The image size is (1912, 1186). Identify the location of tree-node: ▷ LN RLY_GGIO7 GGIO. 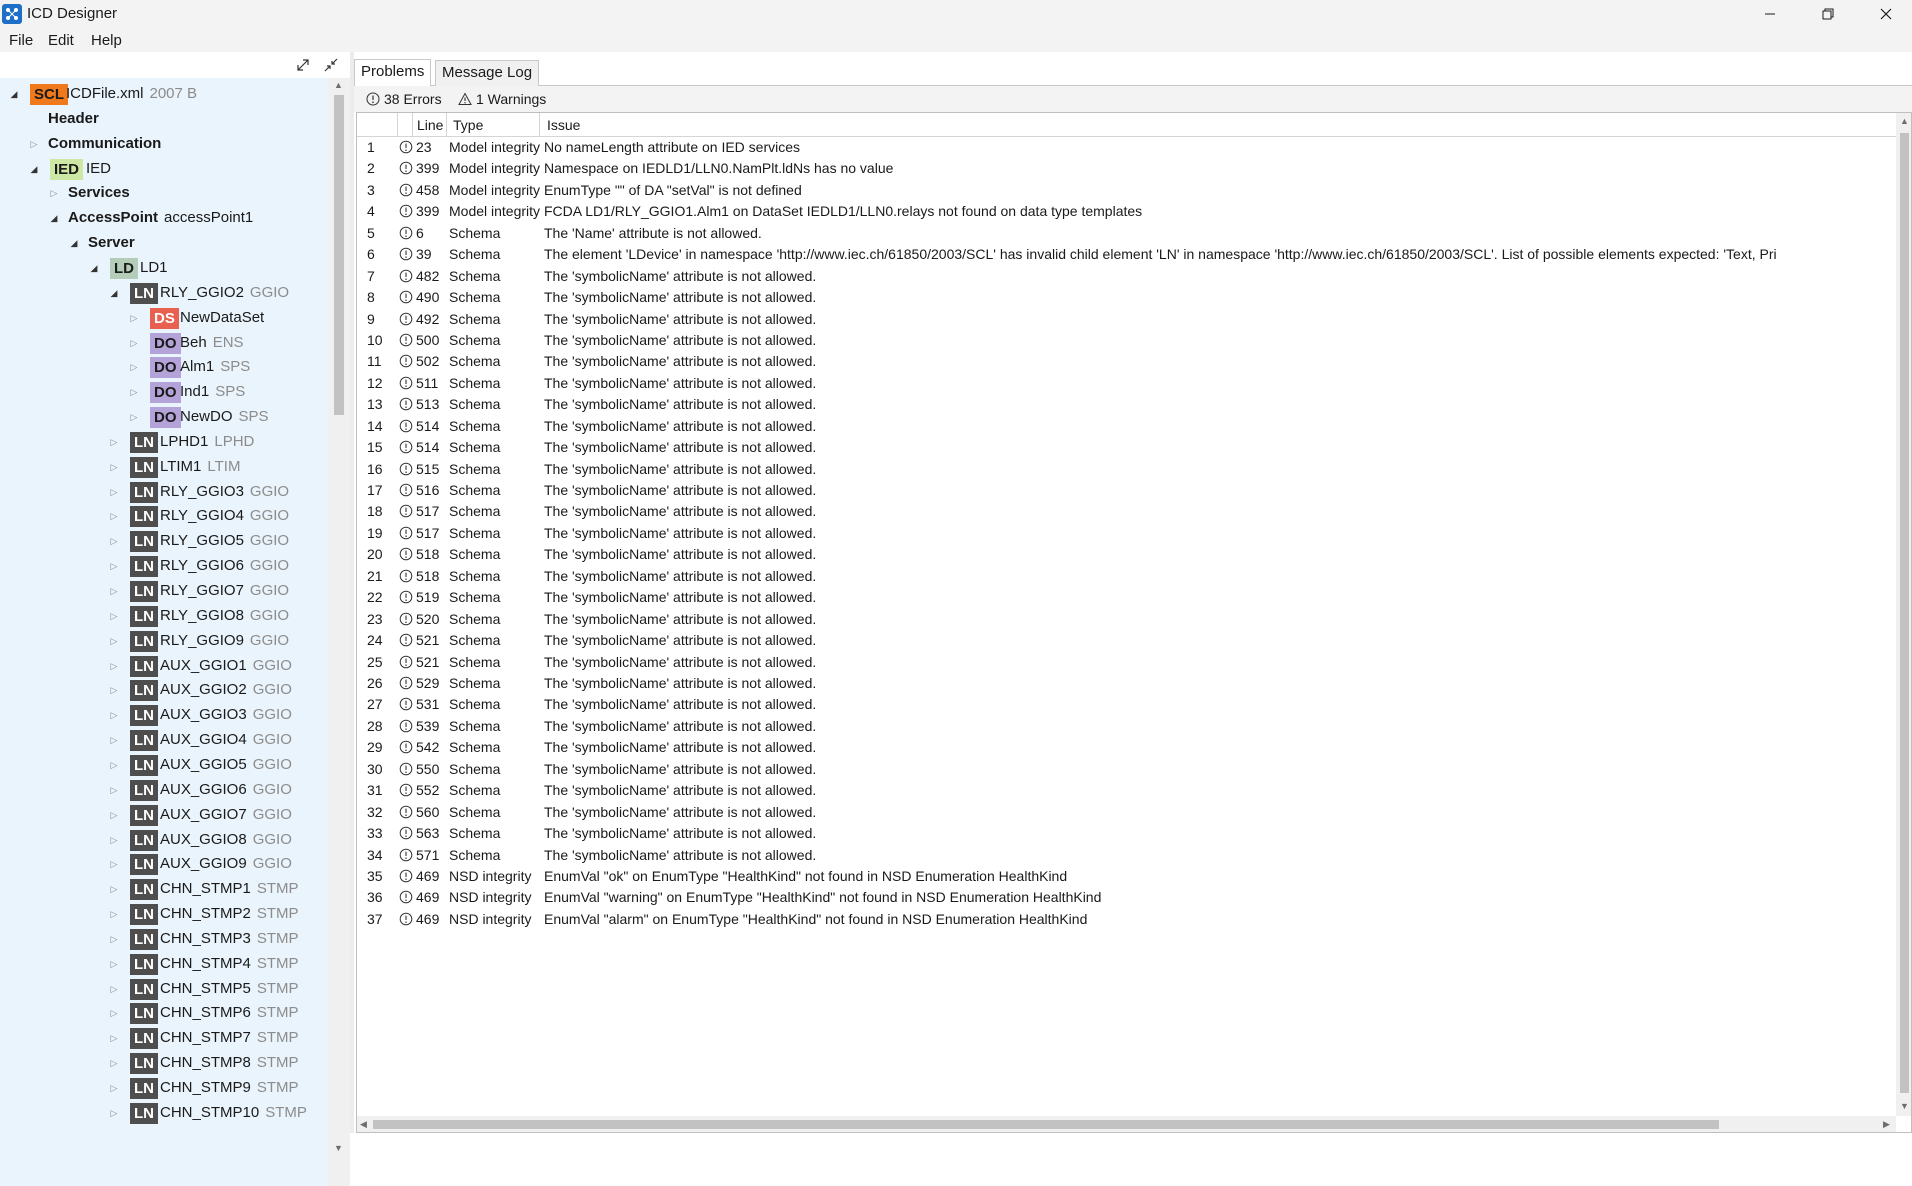
(164, 591).